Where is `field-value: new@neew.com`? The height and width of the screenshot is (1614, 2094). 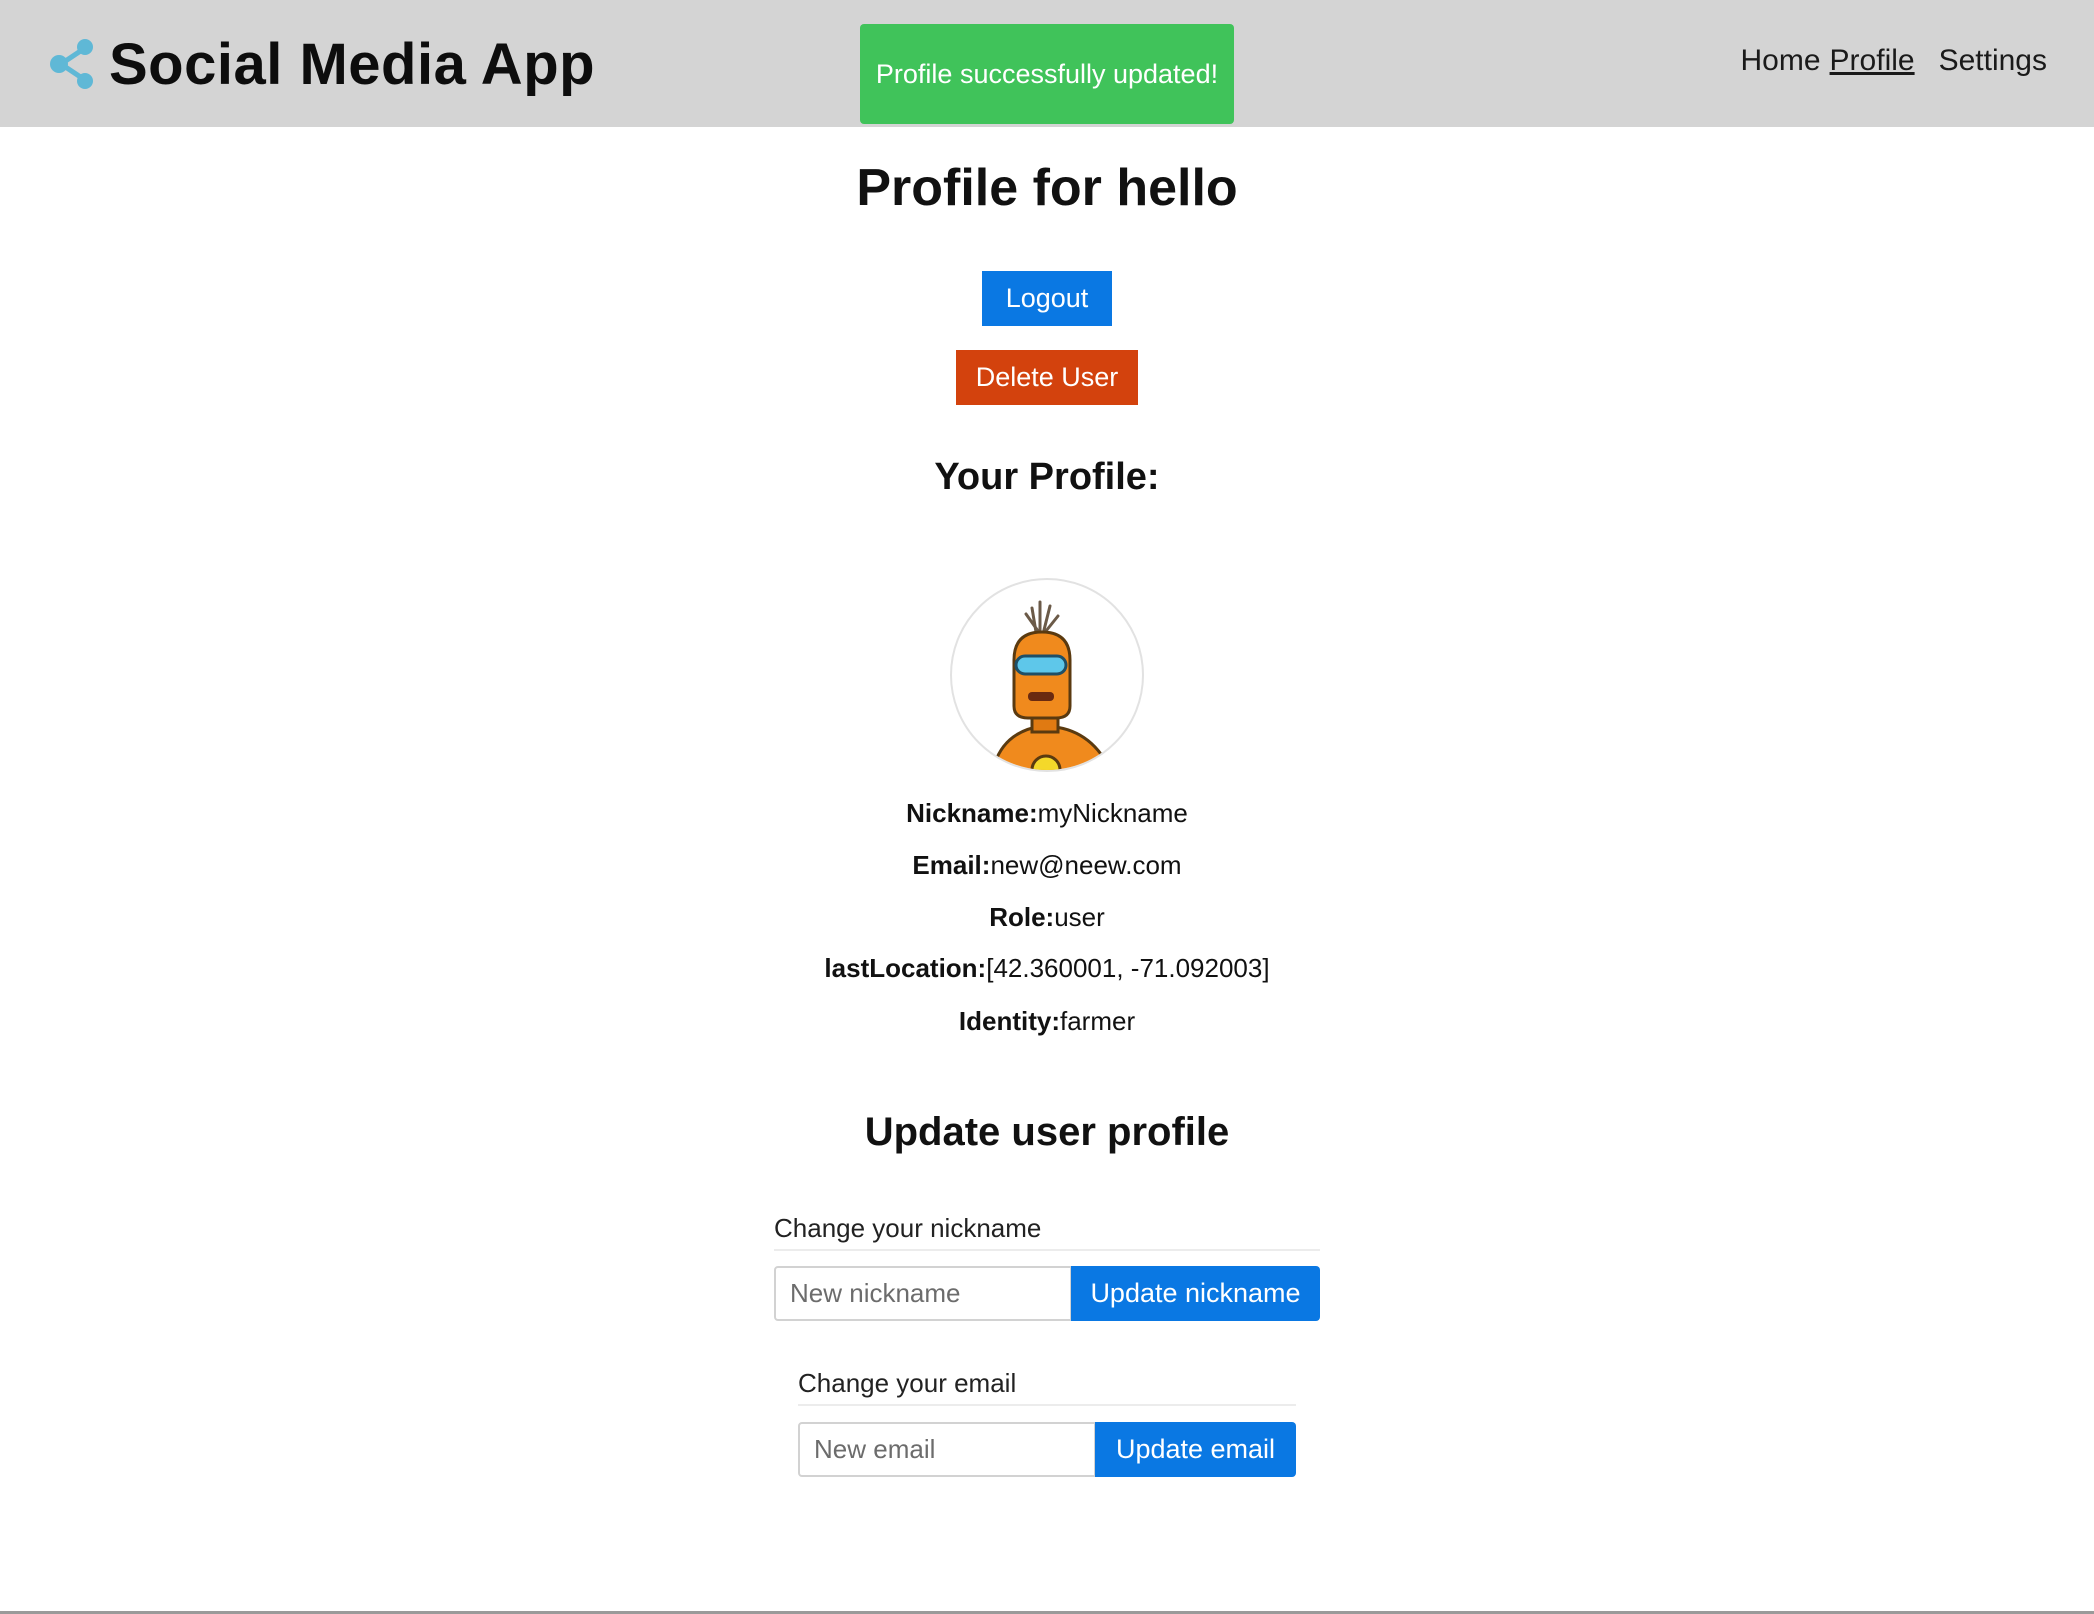
field-value: new@neew.com is located at coordinates (1086, 865).